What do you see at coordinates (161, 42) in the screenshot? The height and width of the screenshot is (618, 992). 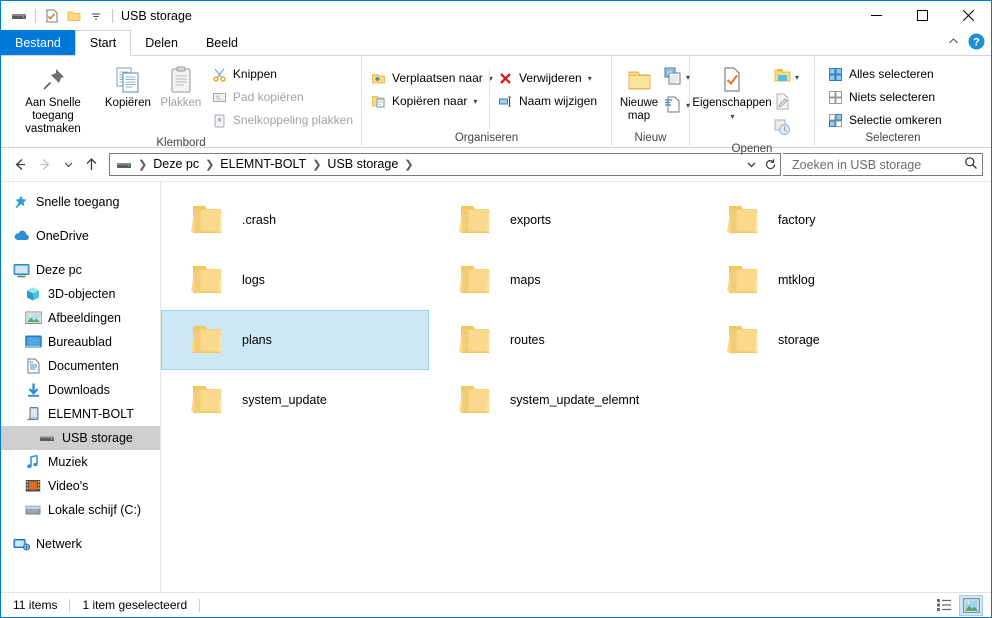 I see `tab-delen: Delen` at bounding box center [161, 42].